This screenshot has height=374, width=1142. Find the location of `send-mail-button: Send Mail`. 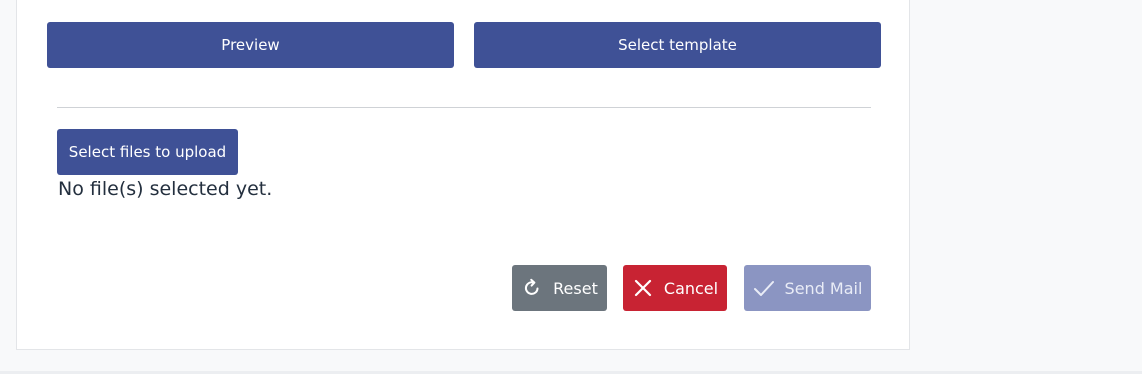

send-mail-button: Send Mail is located at coordinates (807, 288).